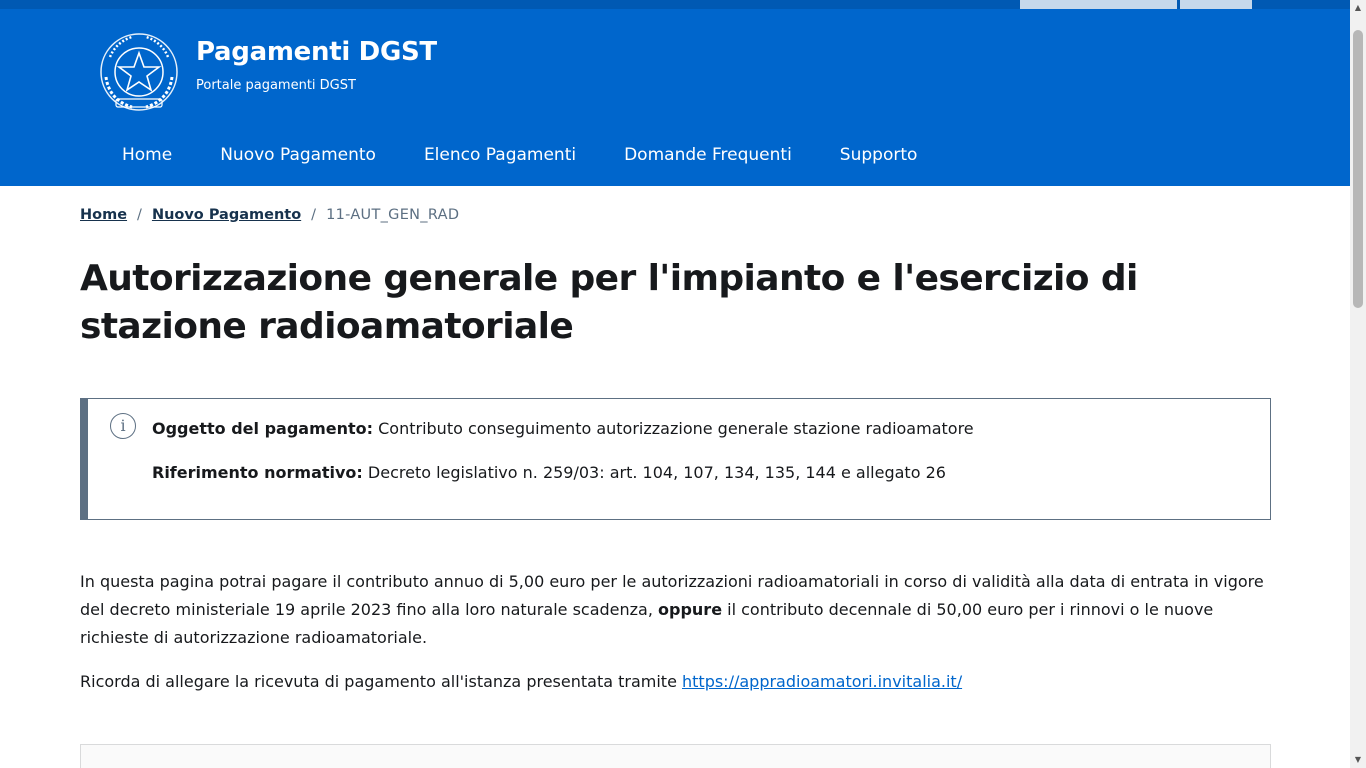  Describe the element at coordinates (1358, 169) in the screenshot. I see `scrollbar-thumb` at that location.